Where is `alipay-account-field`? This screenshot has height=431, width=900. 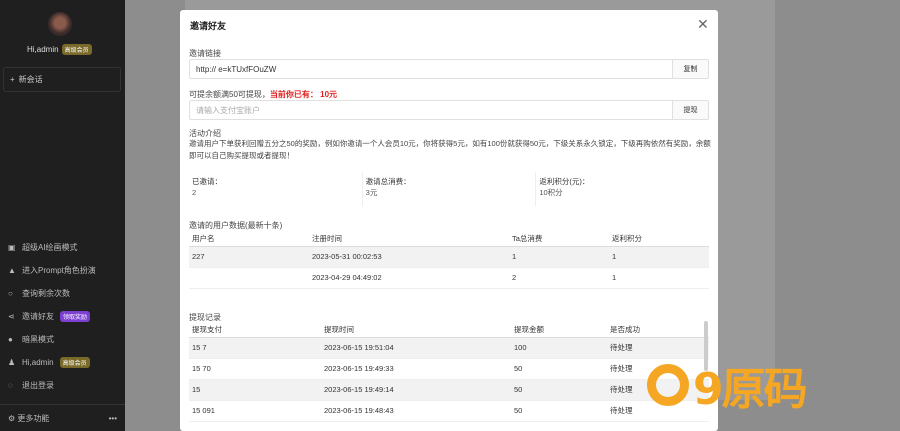
alipay-account-field is located at coordinates (431, 110).